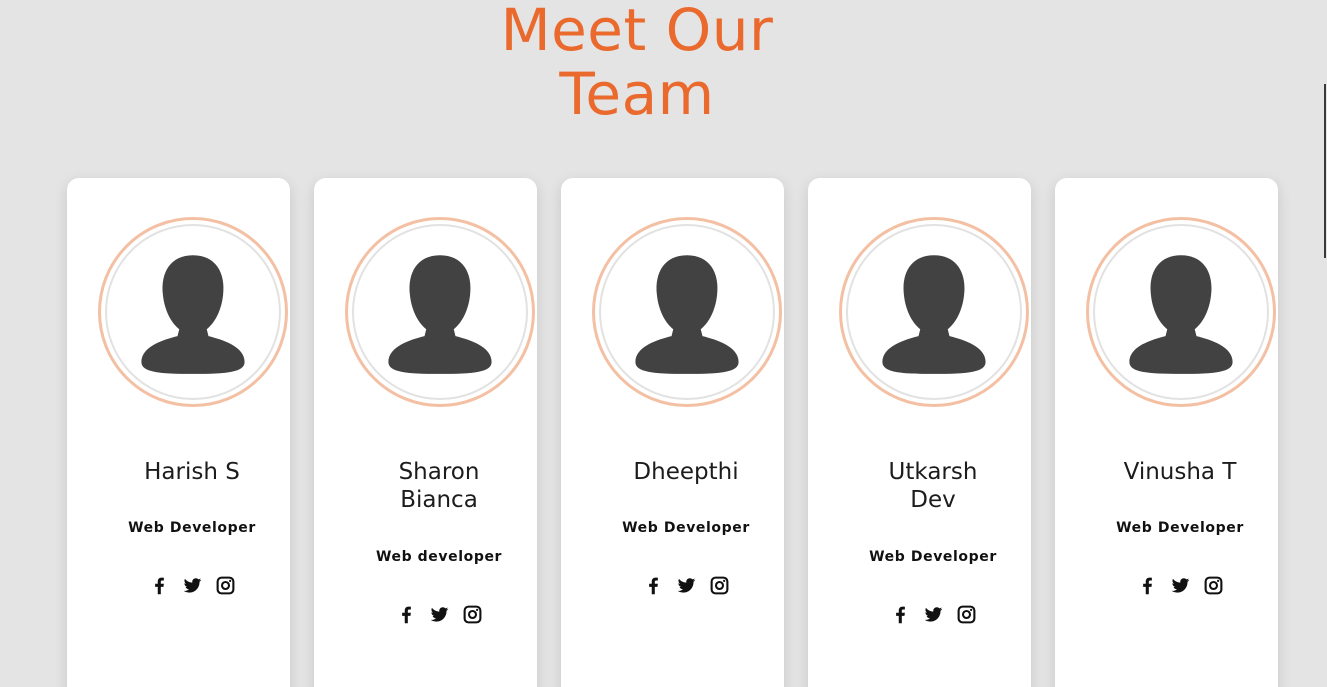 The width and height of the screenshot is (1327, 687). Describe the element at coordinates (439, 500) in the screenshot. I see `member-name-line-2: Bianca` at that location.